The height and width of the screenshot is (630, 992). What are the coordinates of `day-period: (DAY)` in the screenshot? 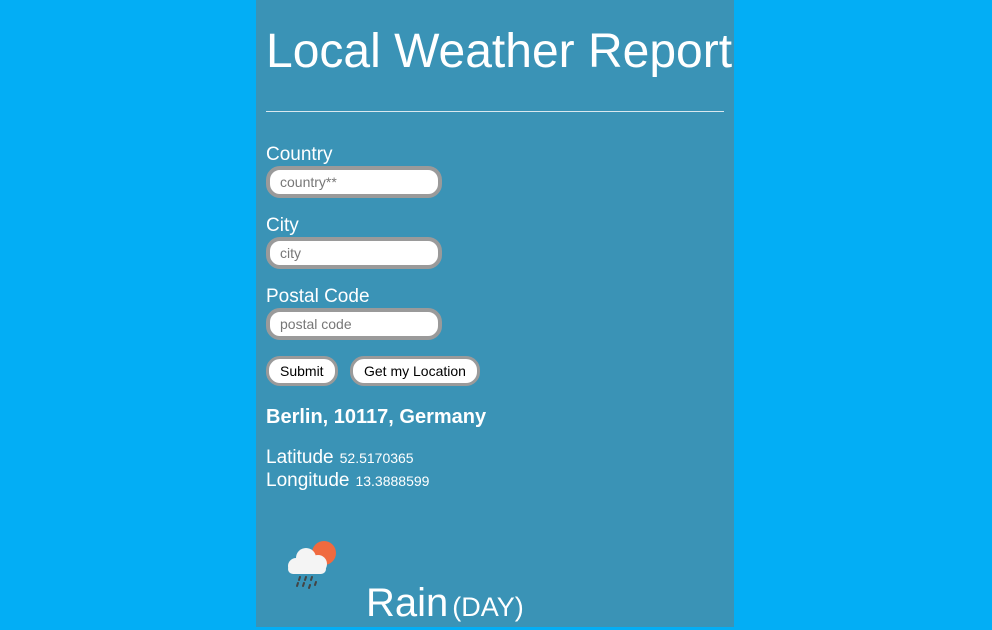 It's located at (488, 607).